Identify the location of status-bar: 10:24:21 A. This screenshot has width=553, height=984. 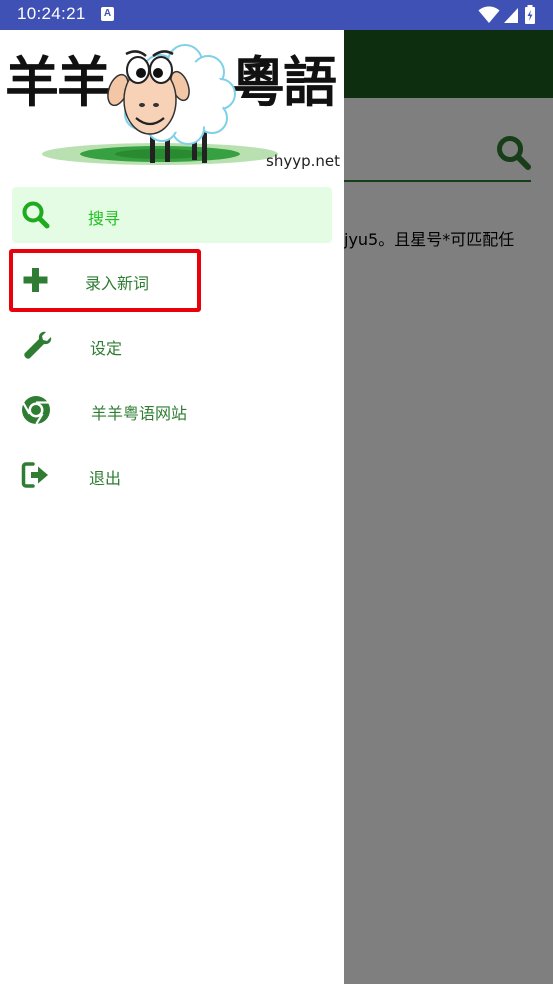
(276, 15).